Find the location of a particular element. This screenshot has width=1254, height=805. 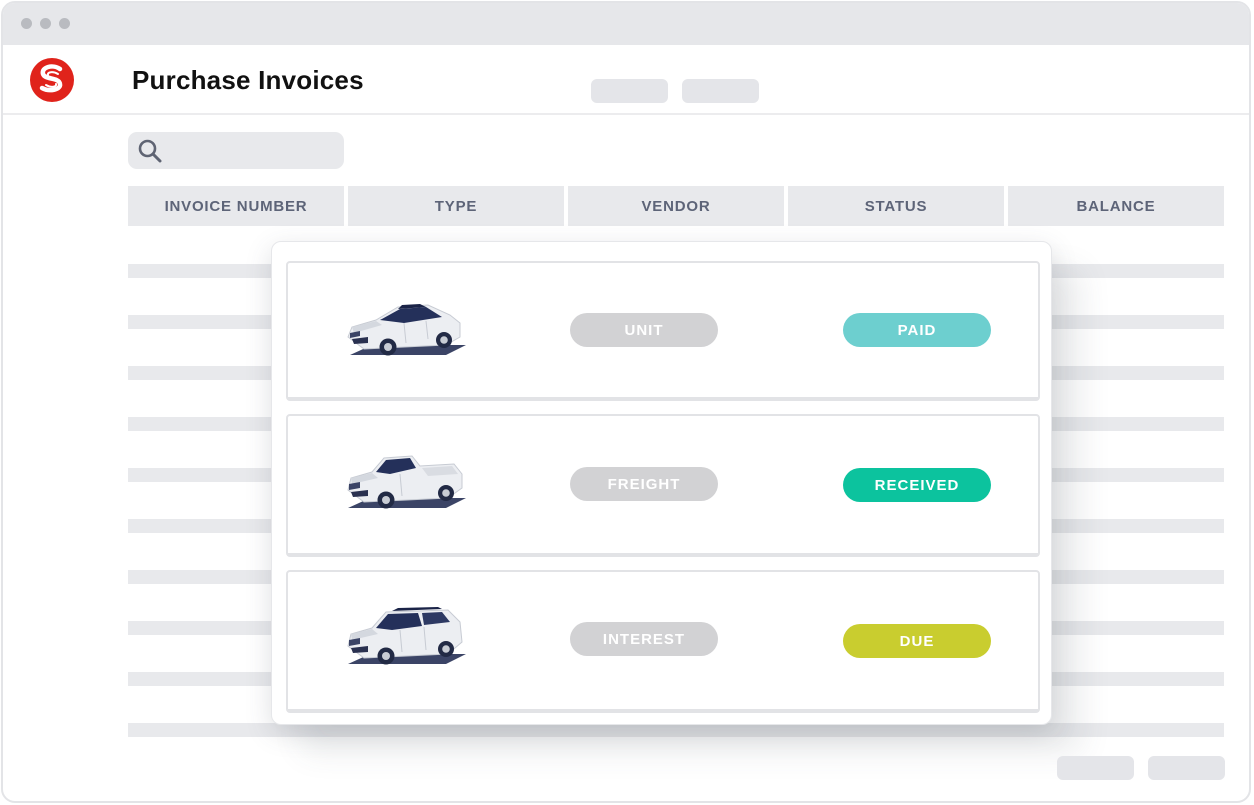

page-header: Purchase Invoices is located at coordinates (626, 80).